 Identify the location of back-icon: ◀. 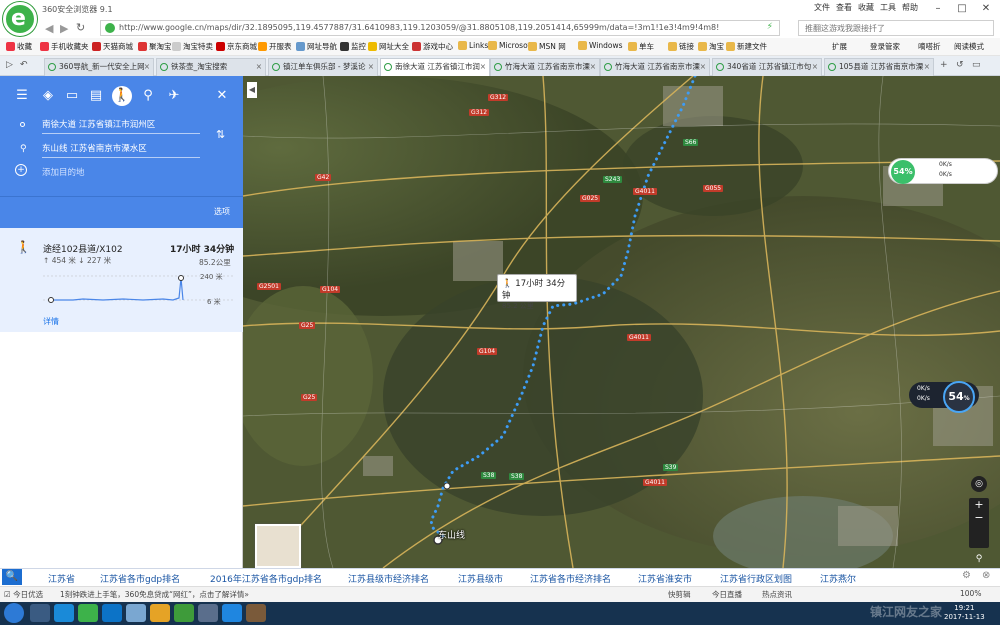
(49, 28).